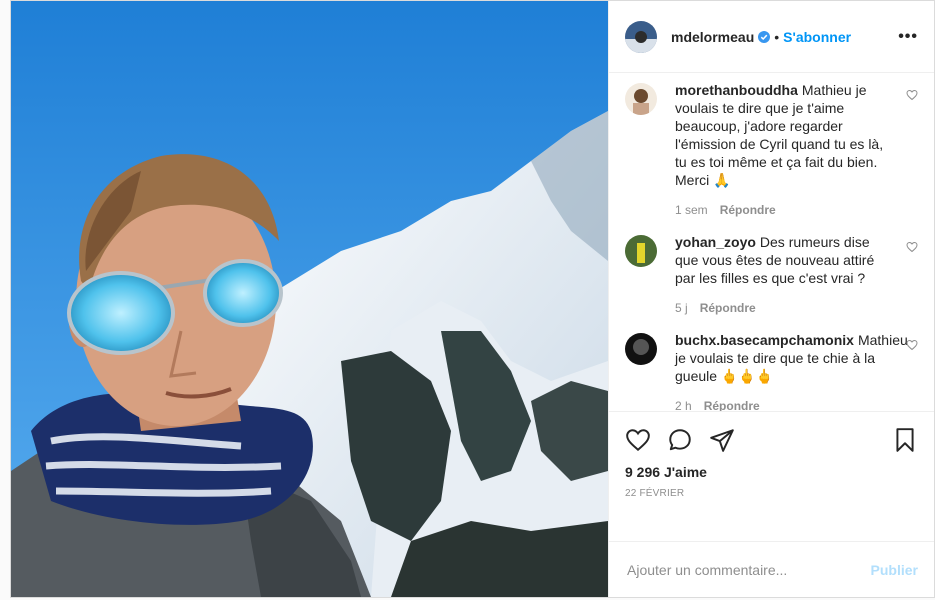 Image resolution: width=935 pixels, height=600 pixels. Describe the element at coordinates (764, 340) in the screenshot. I see `comment-username: buchx.basecampchamonix` at that location.